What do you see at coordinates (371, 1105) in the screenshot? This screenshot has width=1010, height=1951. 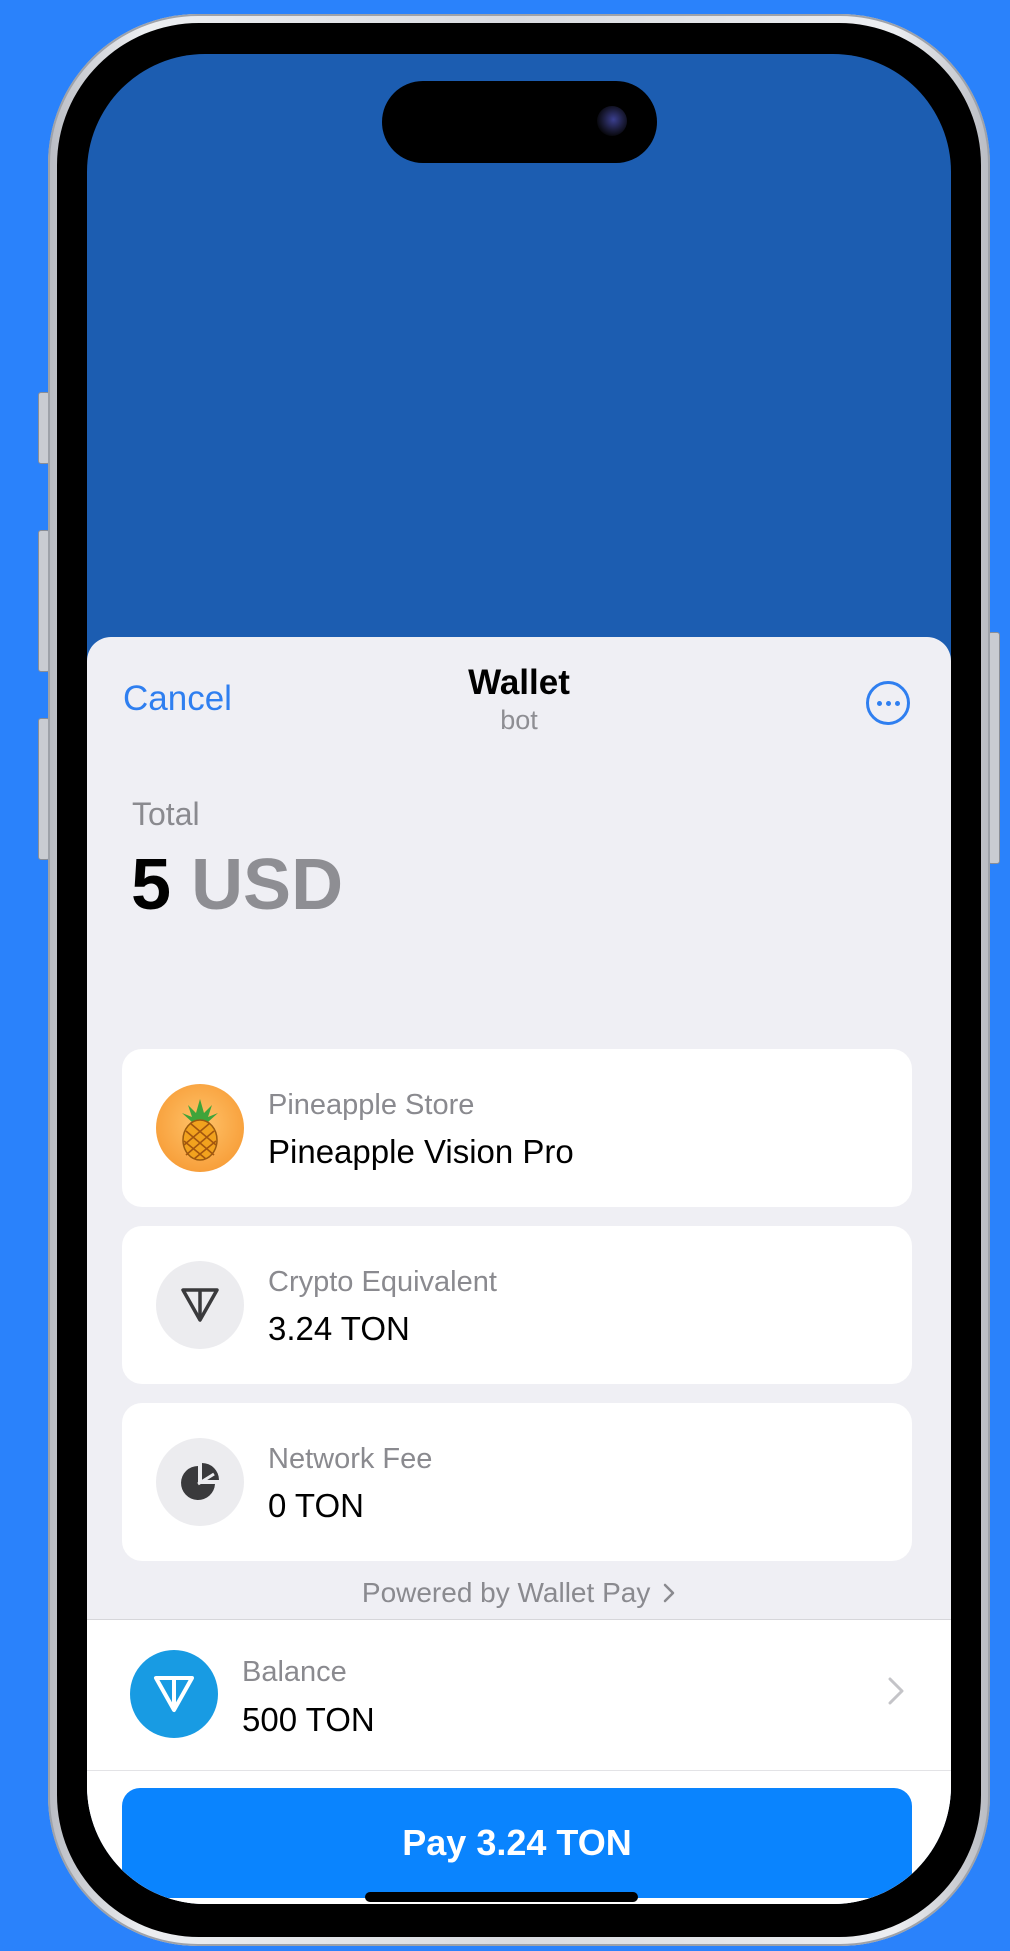 I see `merchant-label: Pineapple Store` at bounding box center [371, 1105].